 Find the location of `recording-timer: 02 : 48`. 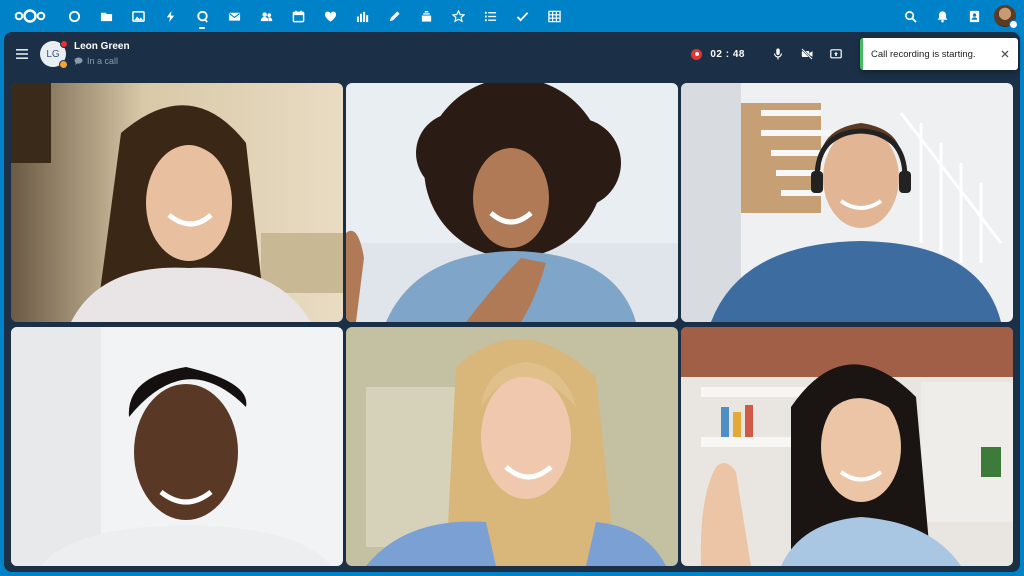

recording-timer: 02 : 48 is located at coordinates (718, 54).